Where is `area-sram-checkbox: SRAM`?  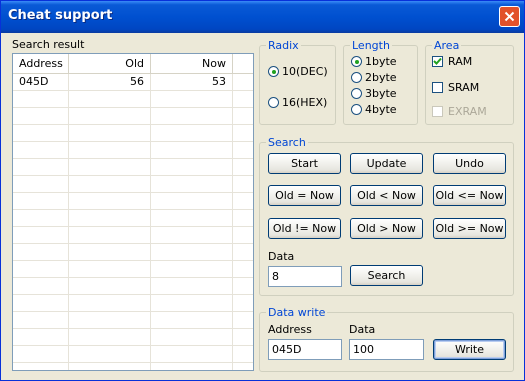
area-sram-checkbox: SRAM is located at coordinates (455, 87).